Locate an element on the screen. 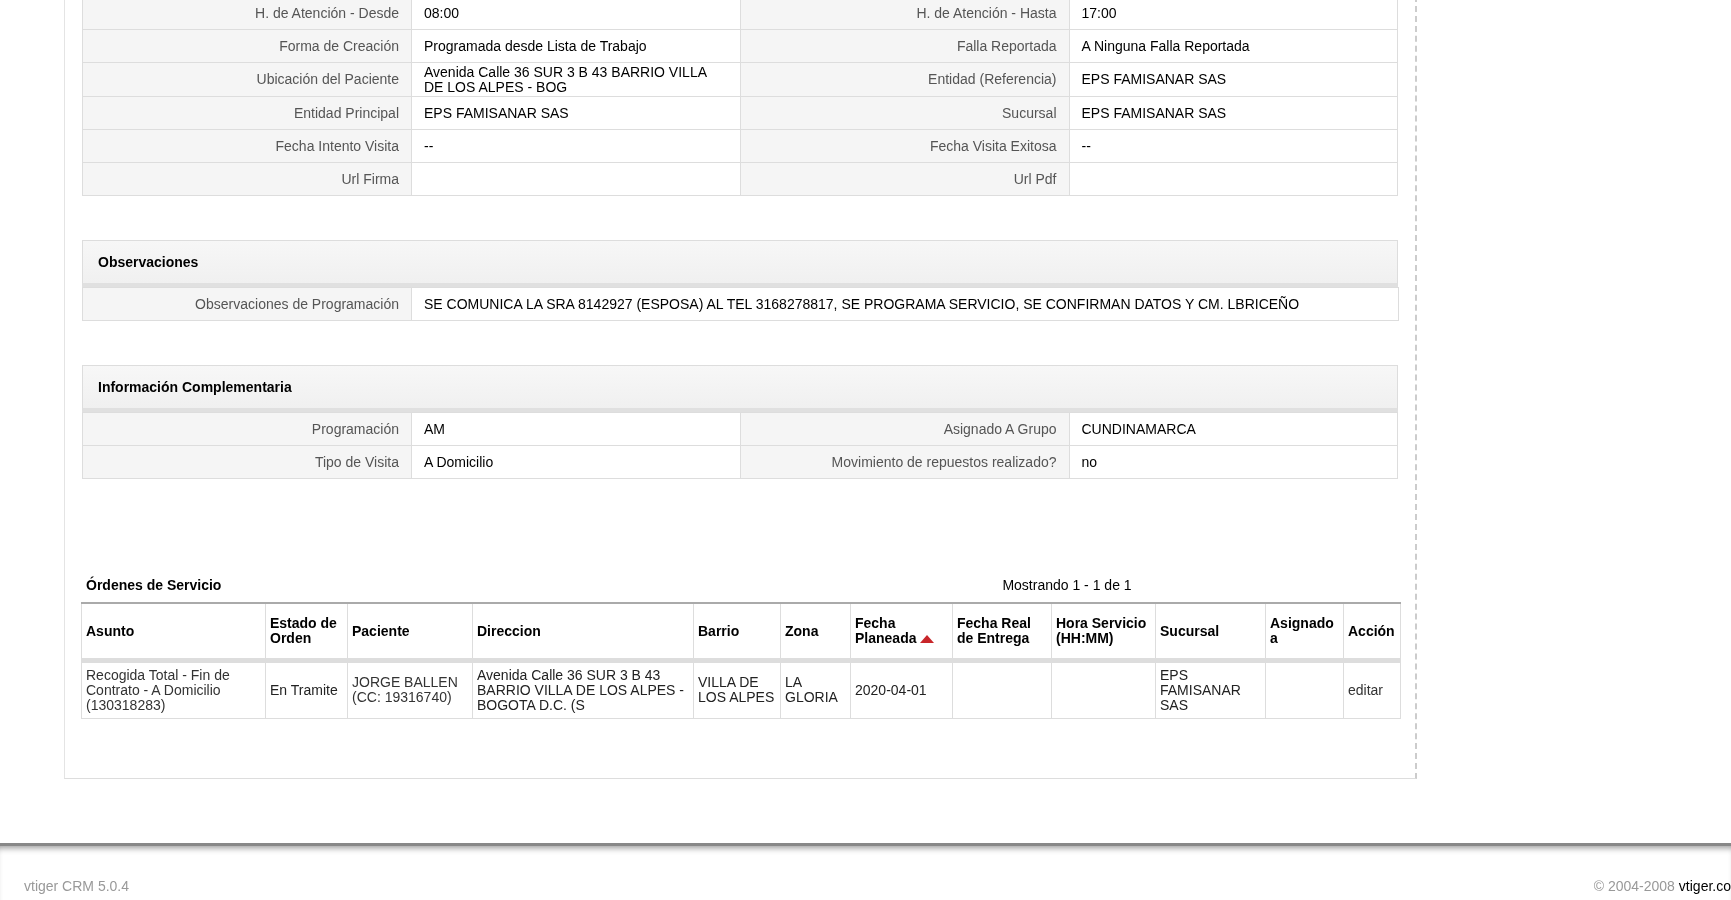 This screenshot has height=900, width=1731. column-header: Barrio is located at coordinates (737, 632).